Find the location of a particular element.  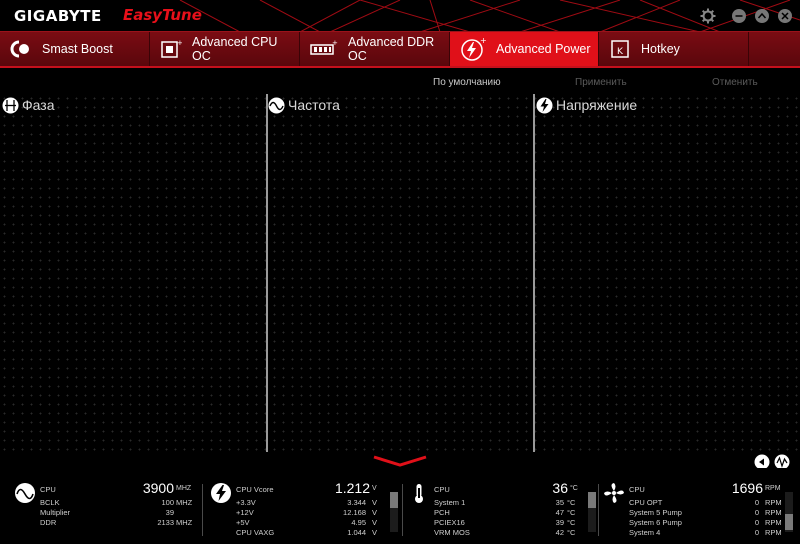

temp-main-unit: °C is located at coordinates (574, 488).